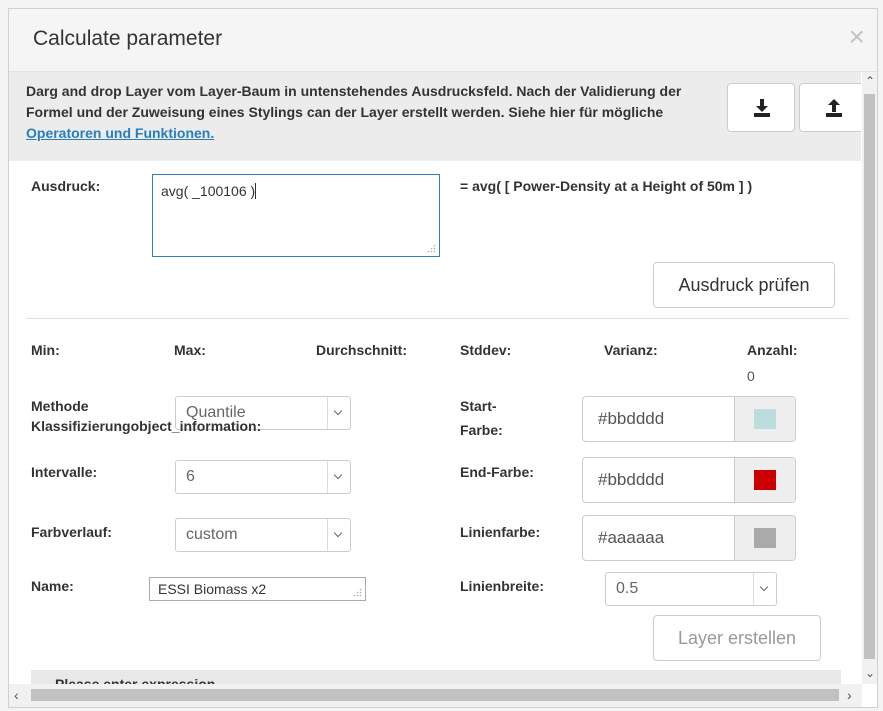 This screenshot has height=711, width=883. I want to click on end-color-label: End-Farbe:, so click(497, 472).